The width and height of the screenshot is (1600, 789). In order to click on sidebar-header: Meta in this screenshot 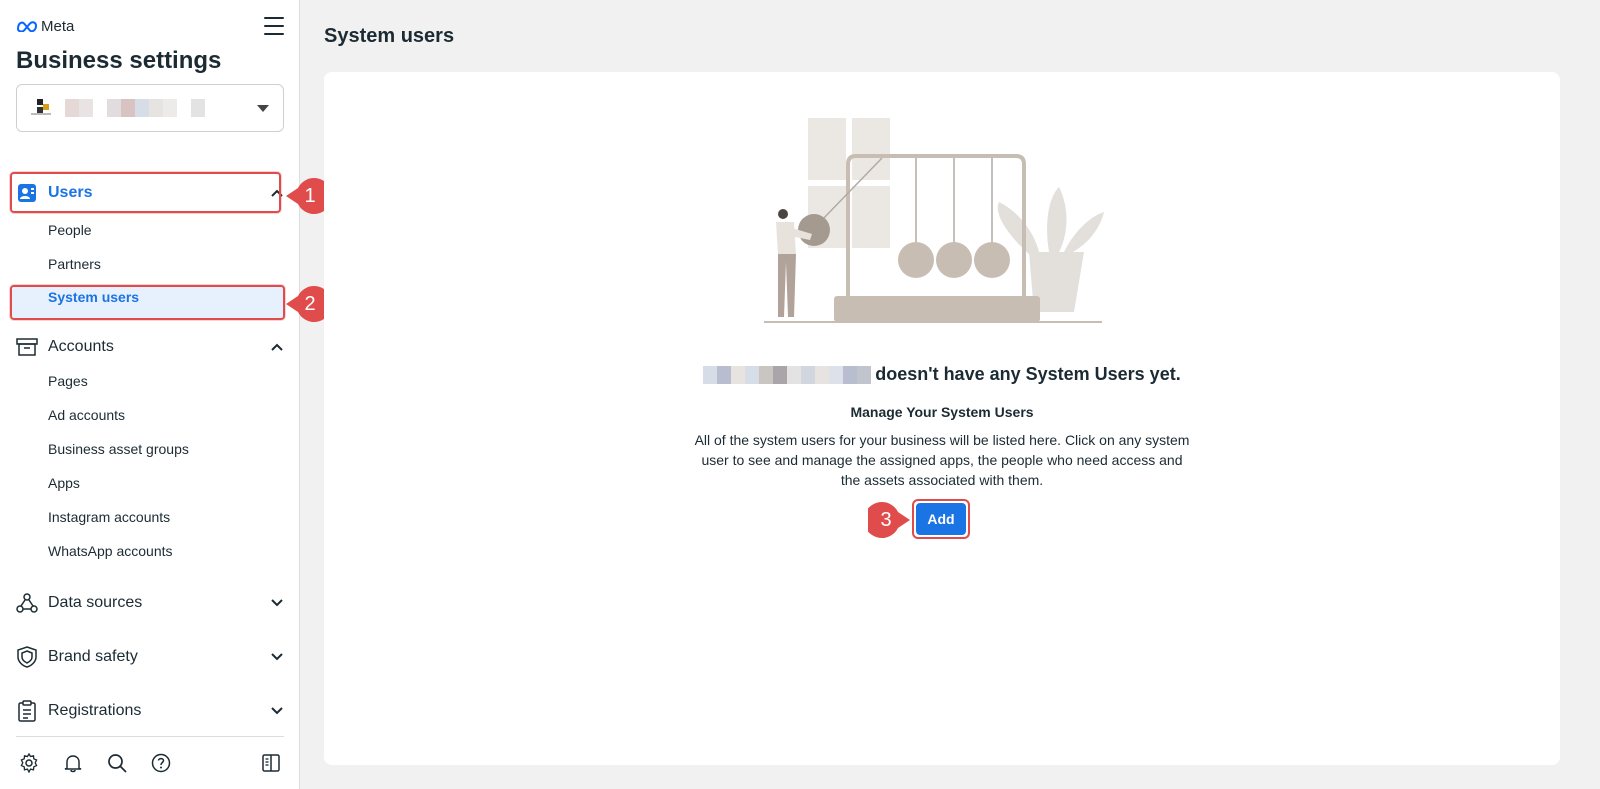, I will do `click(150, 26)`.